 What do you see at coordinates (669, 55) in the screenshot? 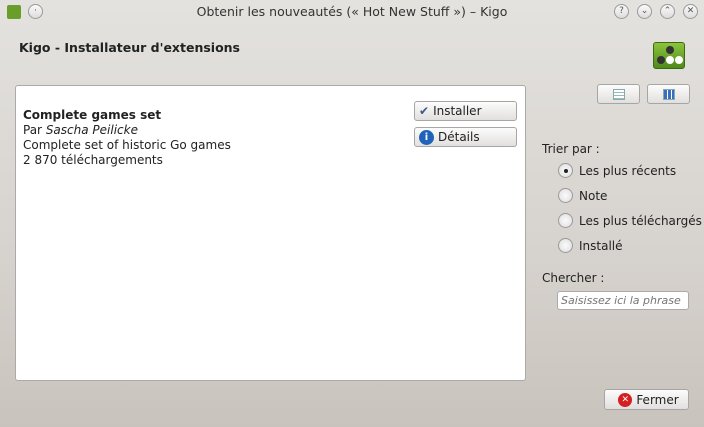
I see `kigo-logo-icon` at bounding box center [669, 55].